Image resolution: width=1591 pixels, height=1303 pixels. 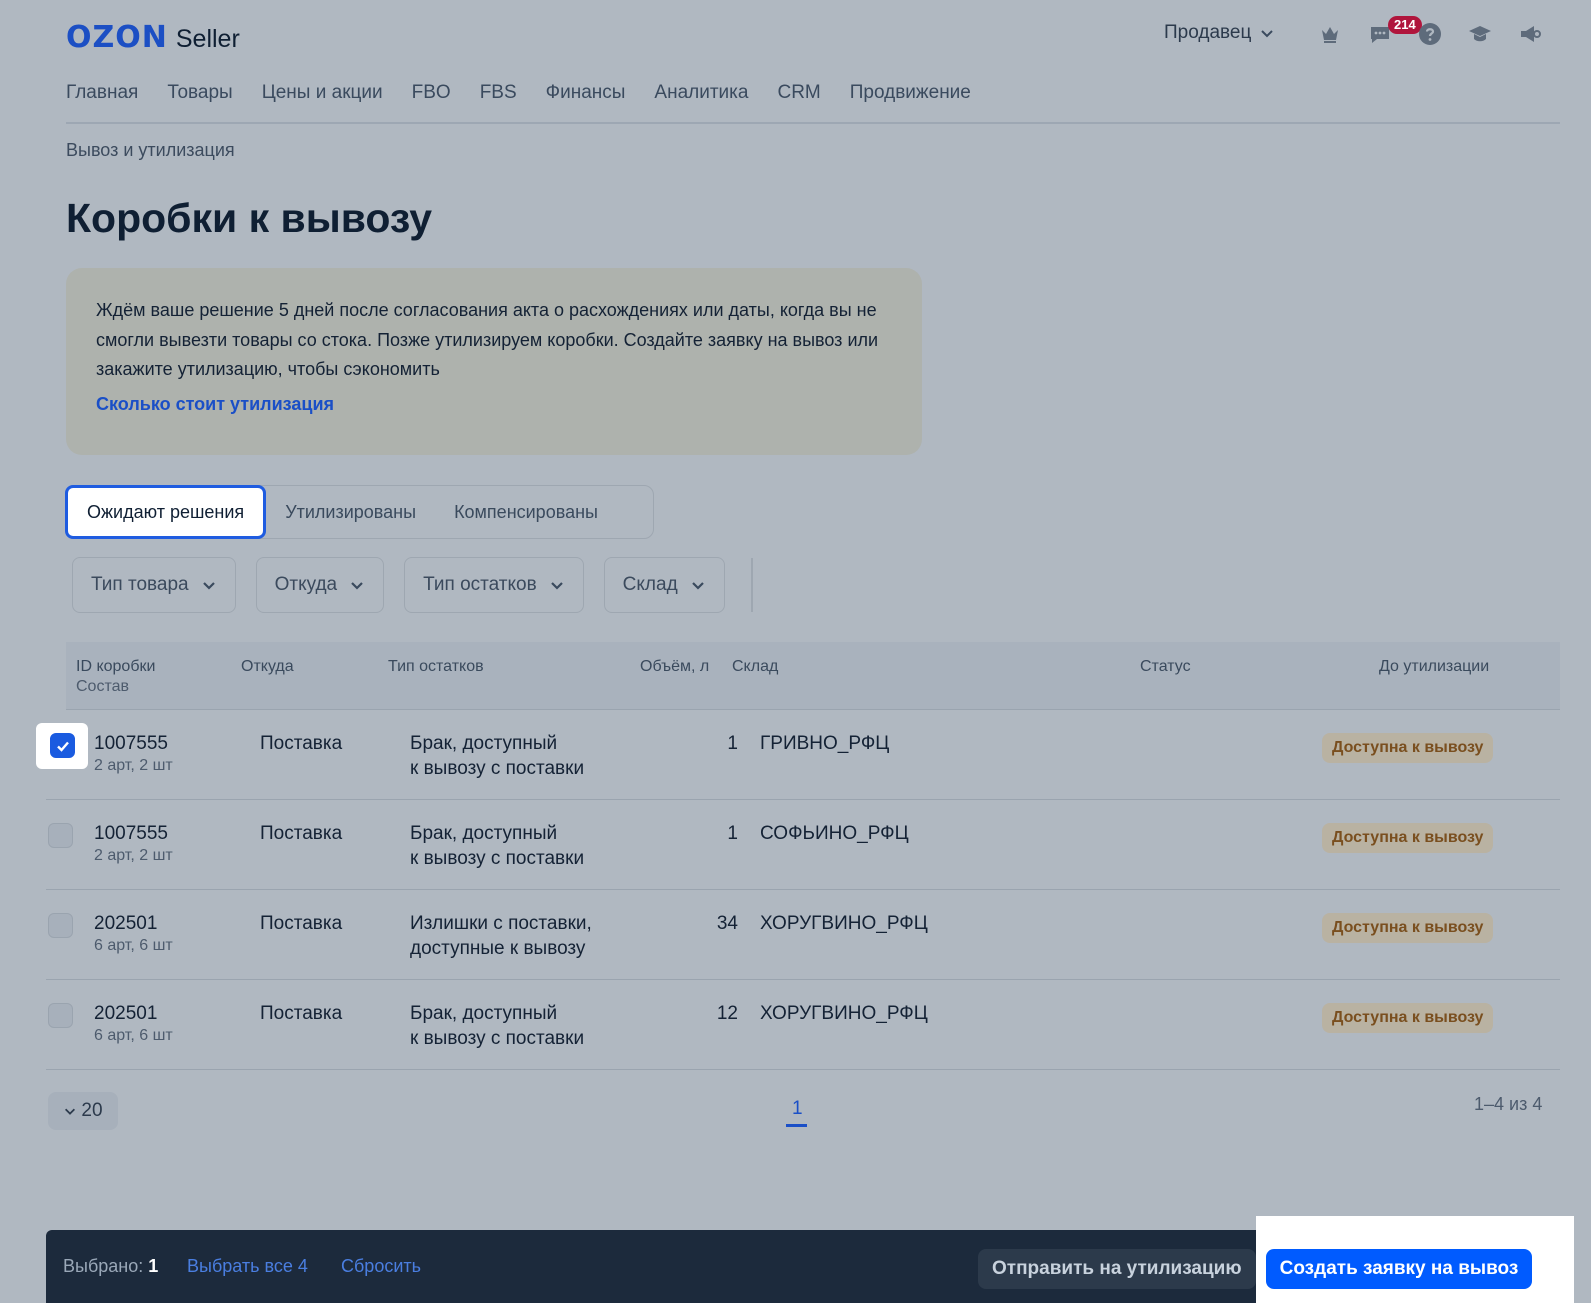 What do you see at coordinates (381, 1266) in the screenshot?
I see `reset-link: Сбросить` at bounding box center [381, 1266].